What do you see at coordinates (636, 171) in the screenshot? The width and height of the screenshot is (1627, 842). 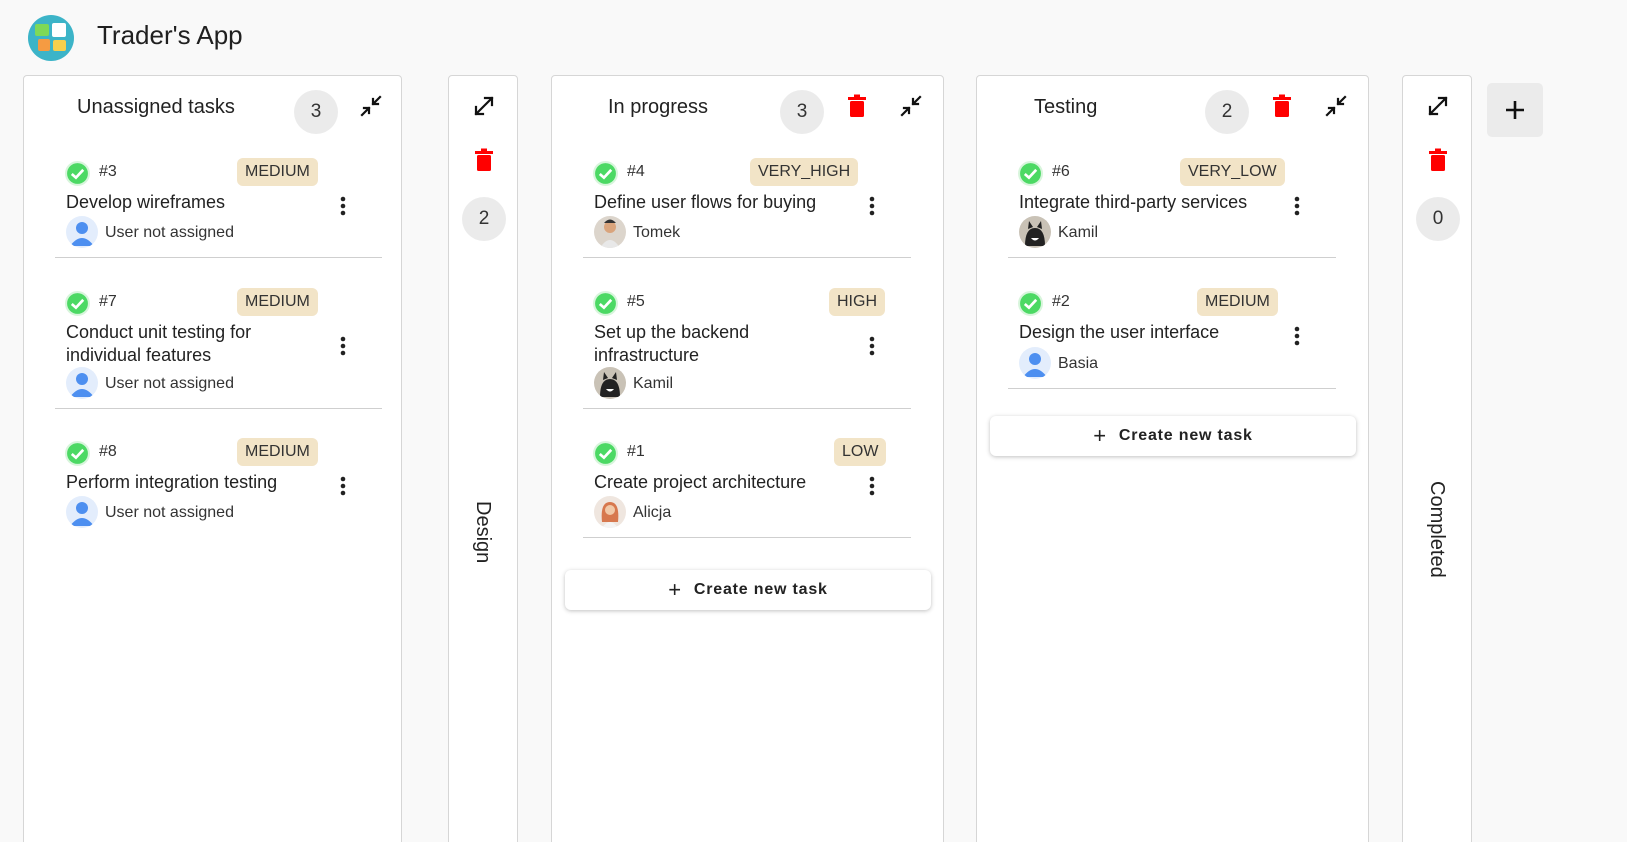 I see `task-id: #4` at bounding box center [636, 171].